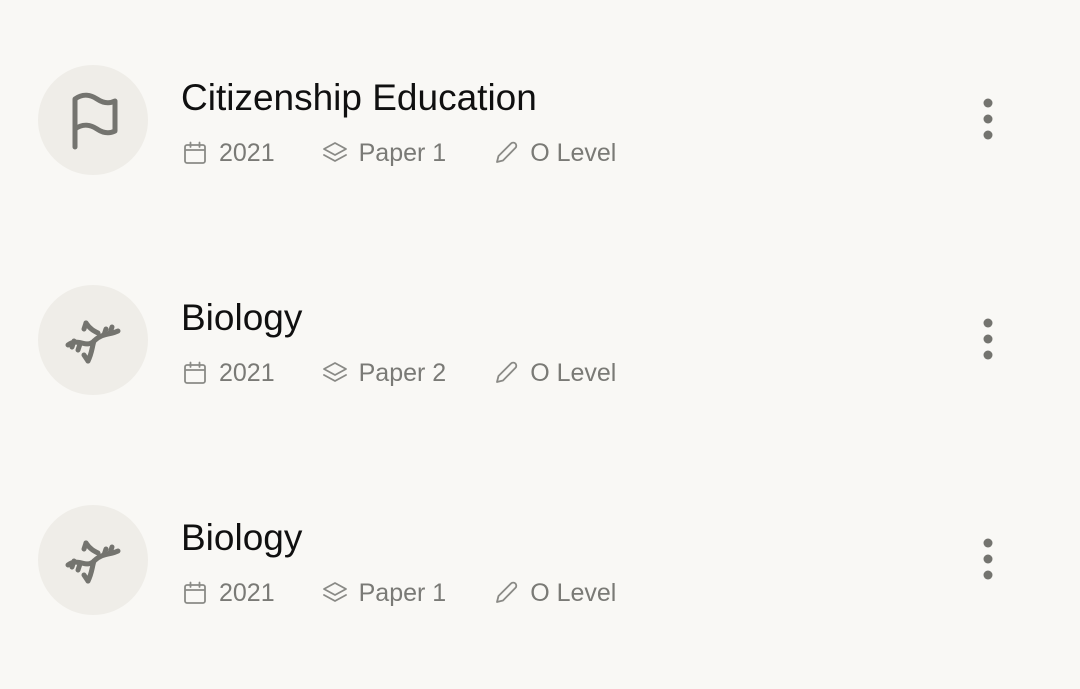 The width and height of the screenshot is (1080, 689). I want to click on flag-icon, so click(95, 121).